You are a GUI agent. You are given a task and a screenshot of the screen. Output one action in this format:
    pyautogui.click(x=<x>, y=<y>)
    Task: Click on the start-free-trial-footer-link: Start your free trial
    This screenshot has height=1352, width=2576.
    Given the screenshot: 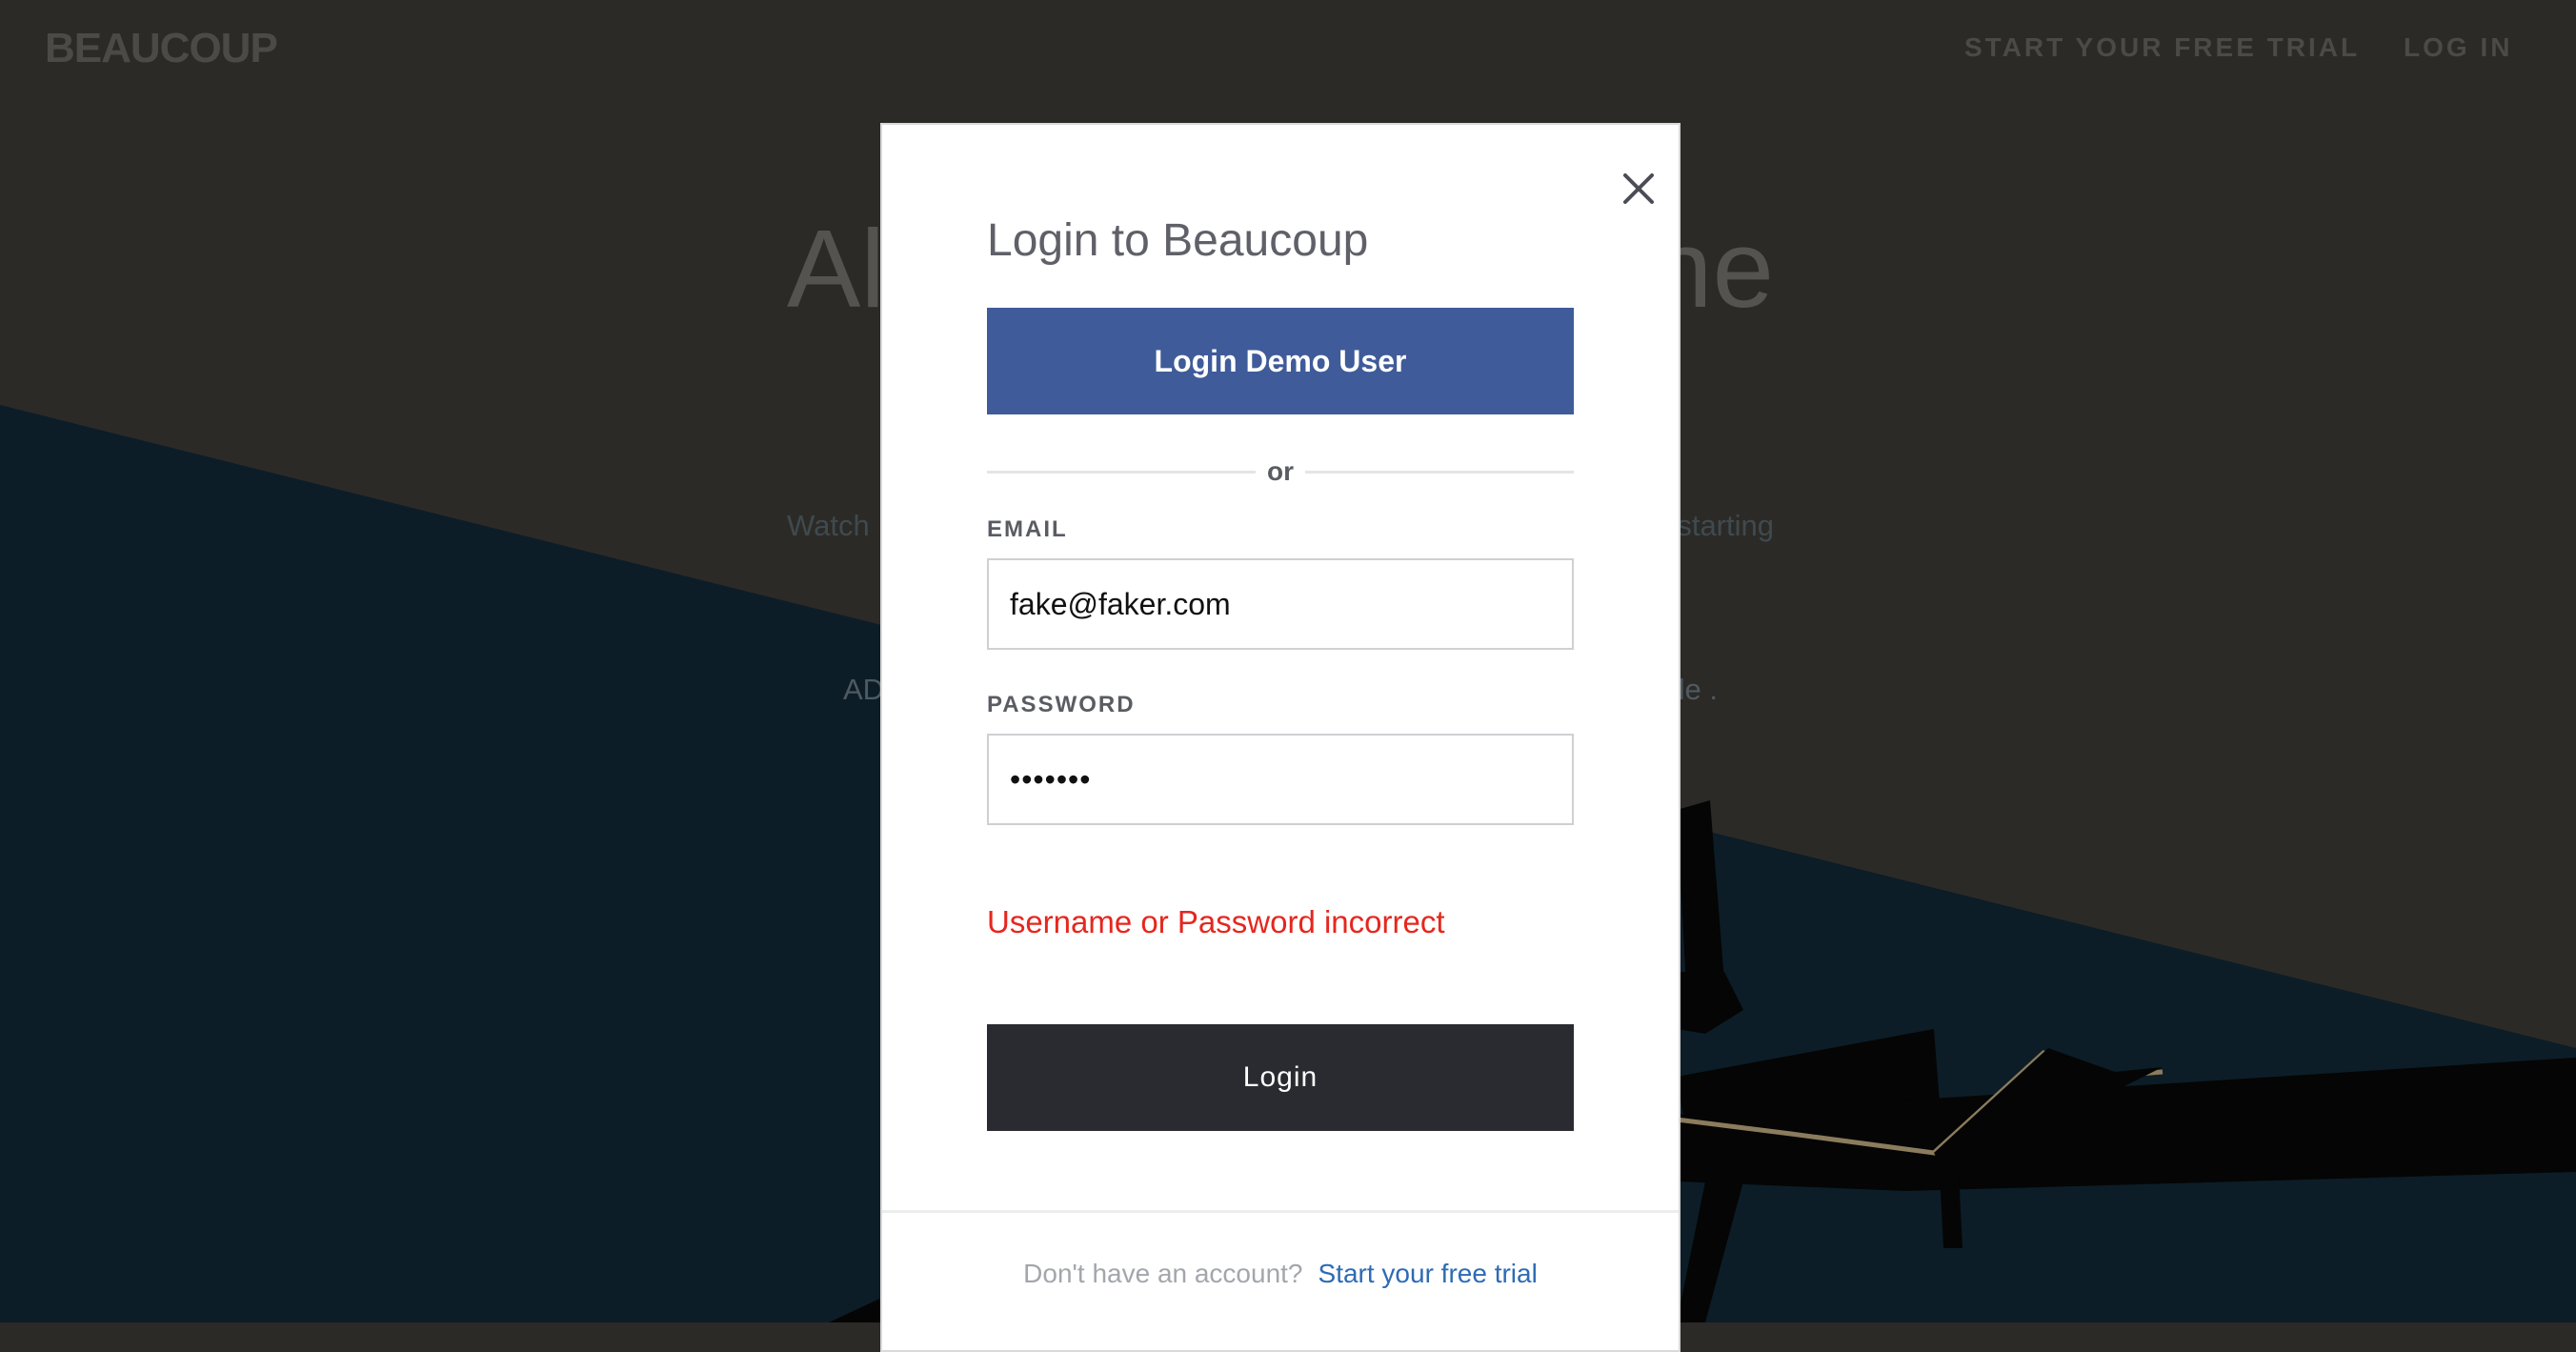 What is the action you would take?
    pyautogui.click(x=1428, y=1274)
    